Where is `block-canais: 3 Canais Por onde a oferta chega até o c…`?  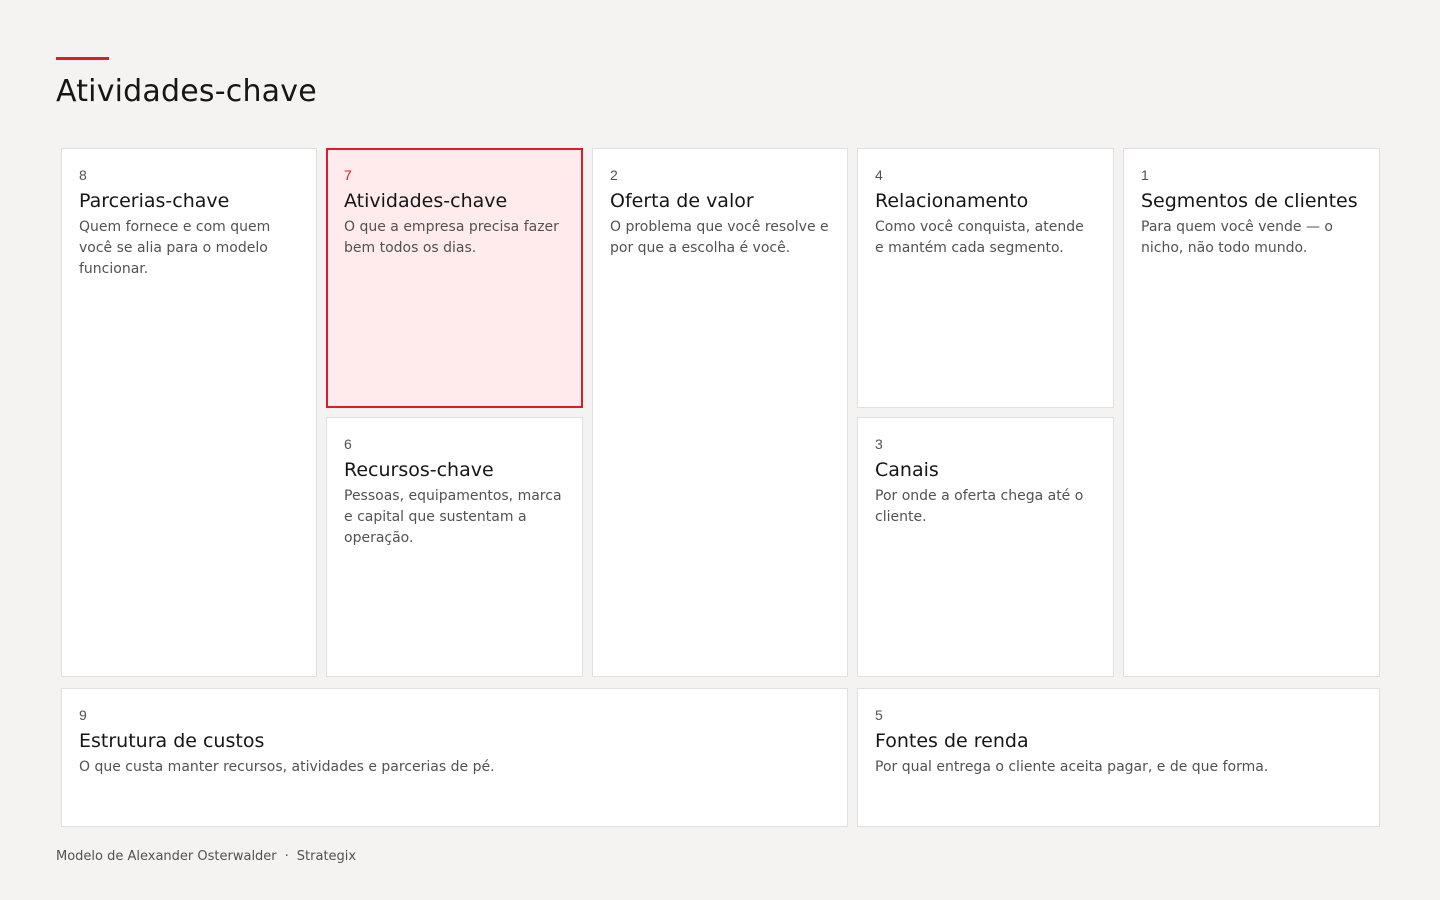
block-canais: 3 Canais Por onde a oferta chega até o c… is located at coordinates (985, 547).